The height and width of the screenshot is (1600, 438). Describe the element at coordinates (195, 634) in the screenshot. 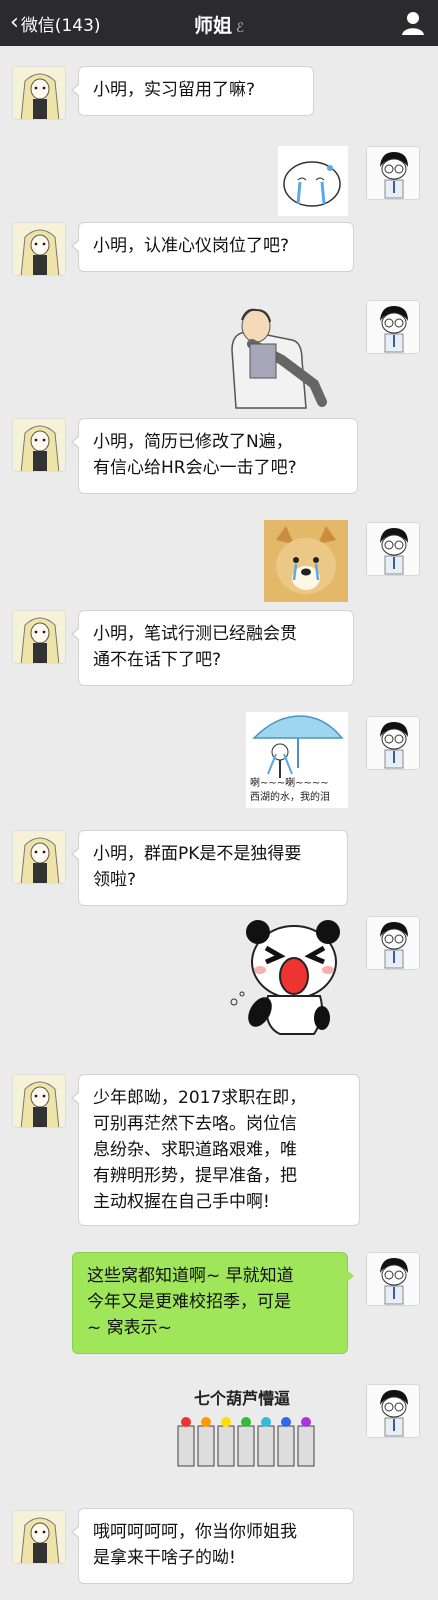

I see `message-line: 小明，笔试行测已经融会贯` at that location.